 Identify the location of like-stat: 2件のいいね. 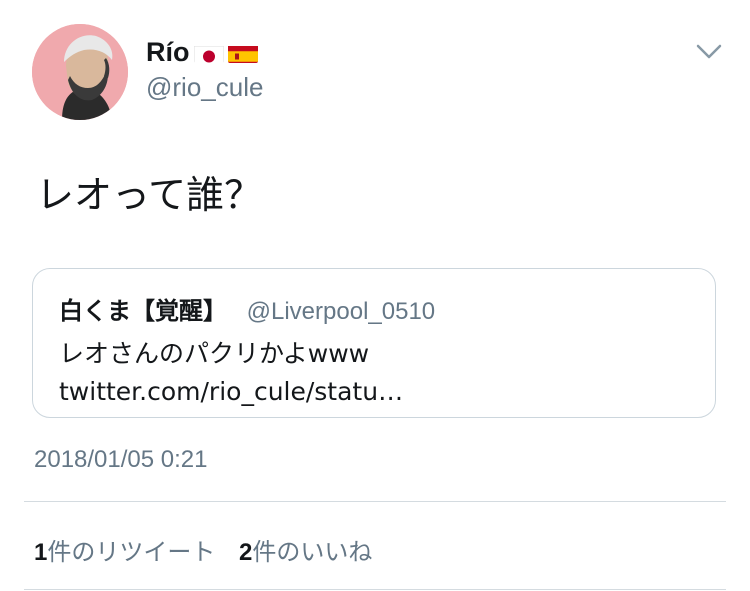
(305, 552).